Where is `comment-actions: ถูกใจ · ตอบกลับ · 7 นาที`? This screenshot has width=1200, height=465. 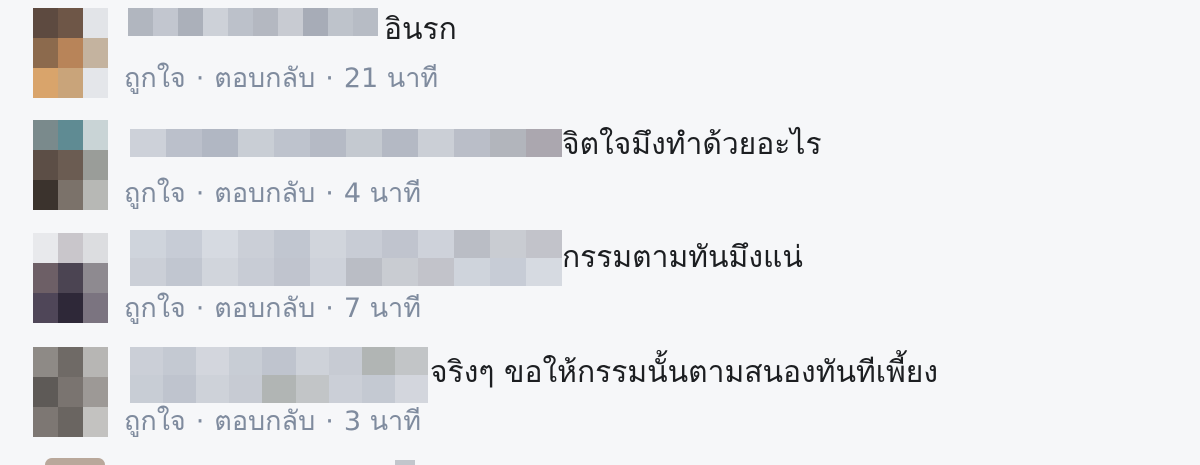 comment-actions: ถูกใจ · ตอบกลับ · 7 นาที is located at coordinates (272, 309).